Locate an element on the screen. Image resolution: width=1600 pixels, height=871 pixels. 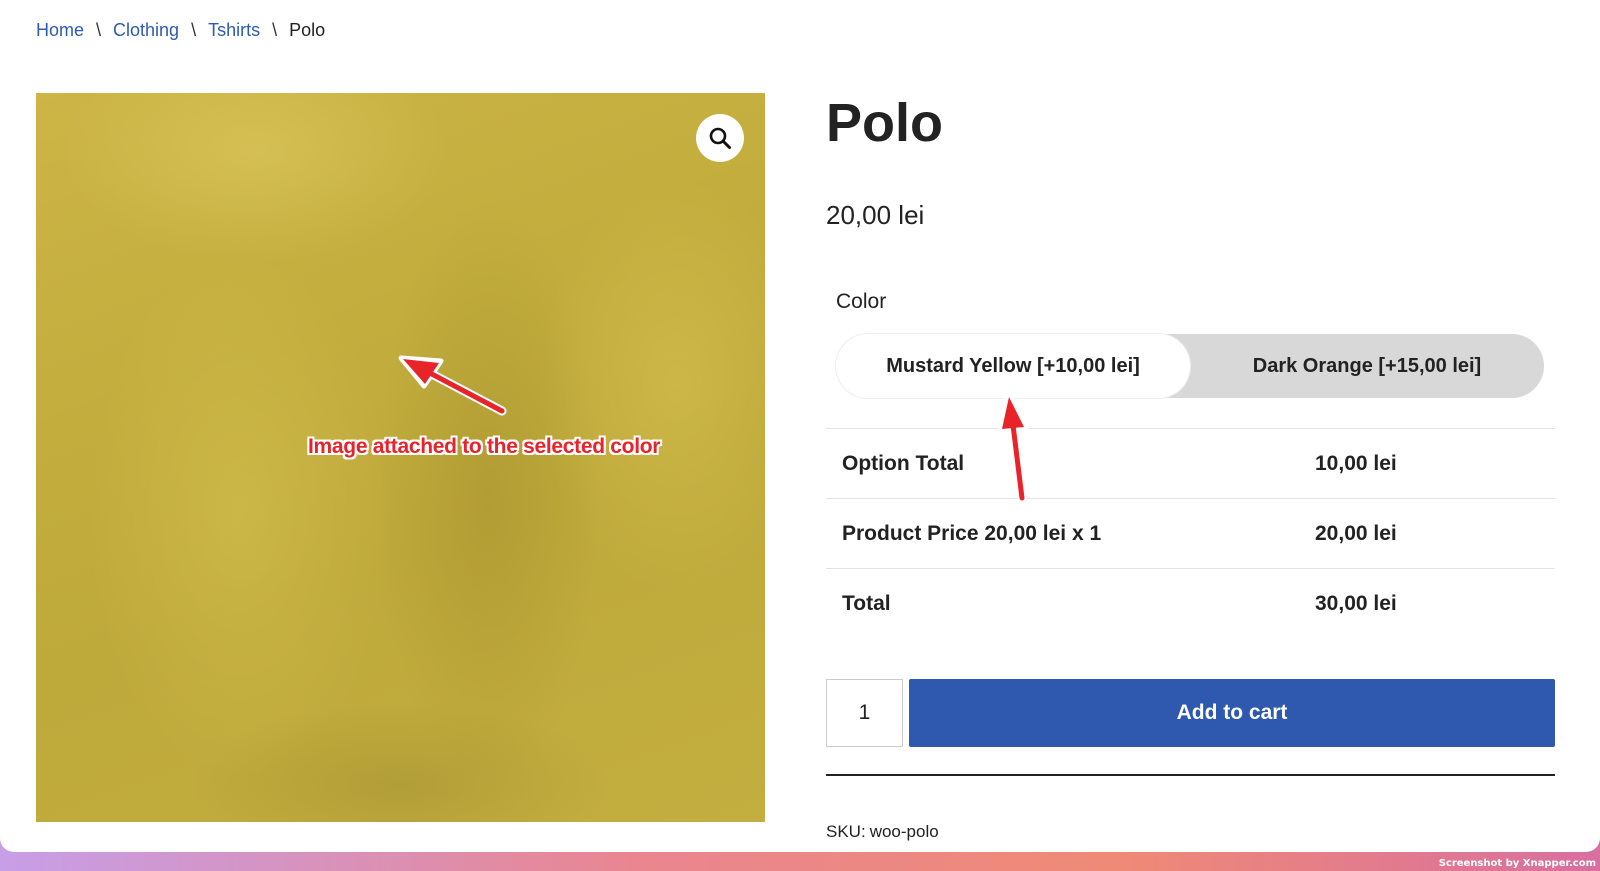
breadcrumb: Home \ Clothing \ Tshirts \ Polo is located at coordinates (180, 30).